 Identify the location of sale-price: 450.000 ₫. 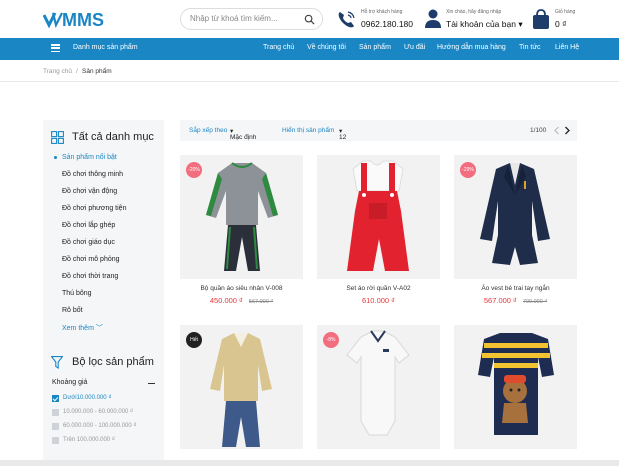
(226, 300).